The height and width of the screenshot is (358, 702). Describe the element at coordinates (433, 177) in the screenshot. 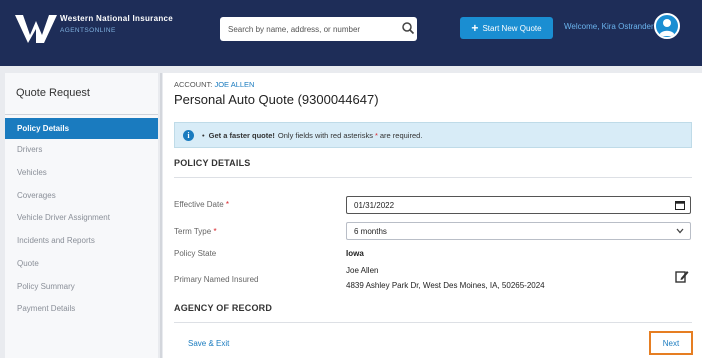

I see `section-divider` at that location.